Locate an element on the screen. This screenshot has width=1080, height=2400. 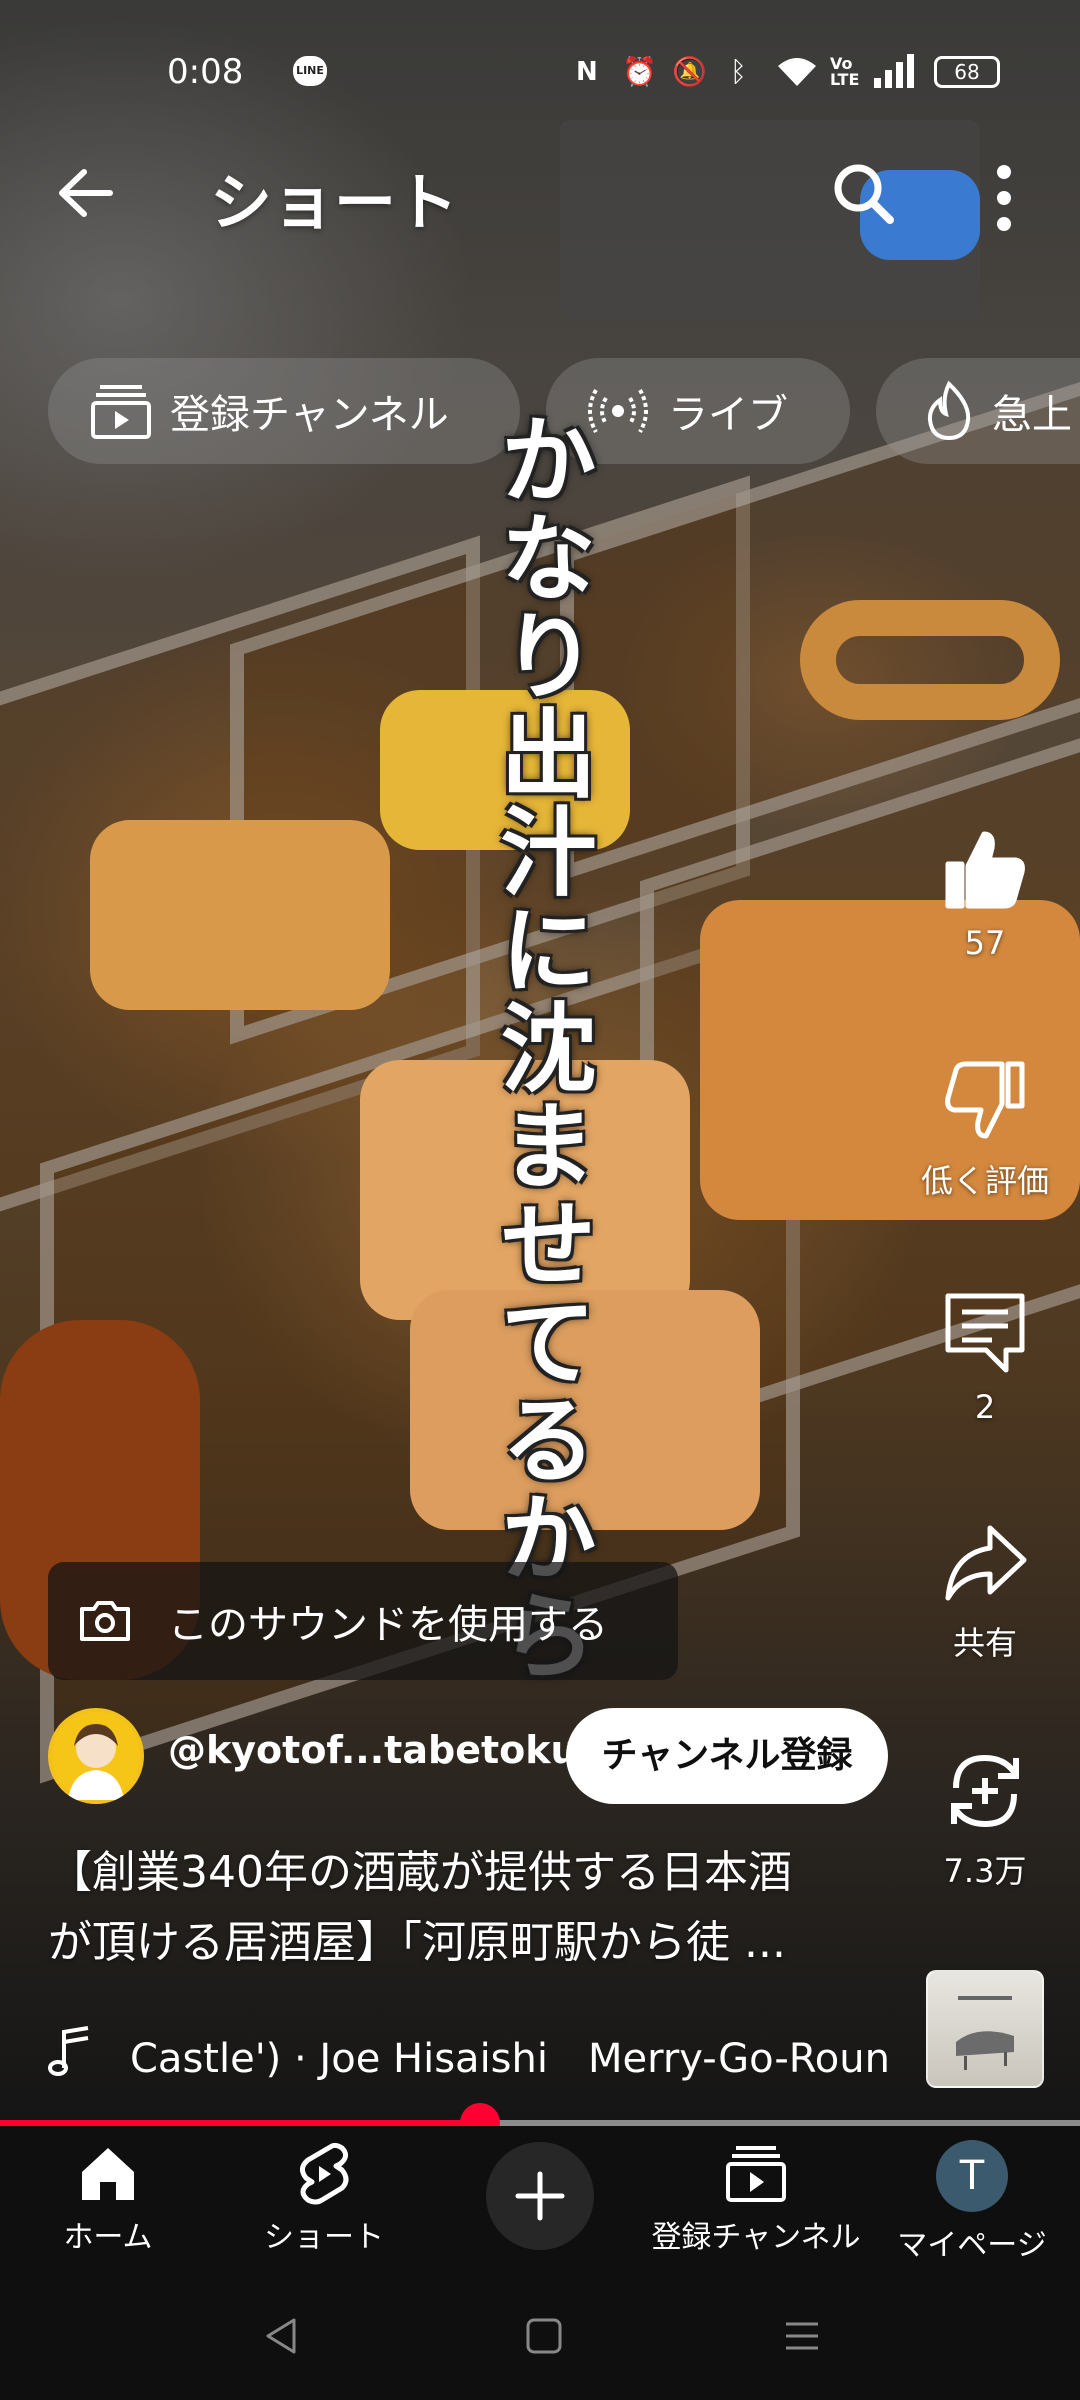
status-time: 0:08 is located at coordinates (205, 72).